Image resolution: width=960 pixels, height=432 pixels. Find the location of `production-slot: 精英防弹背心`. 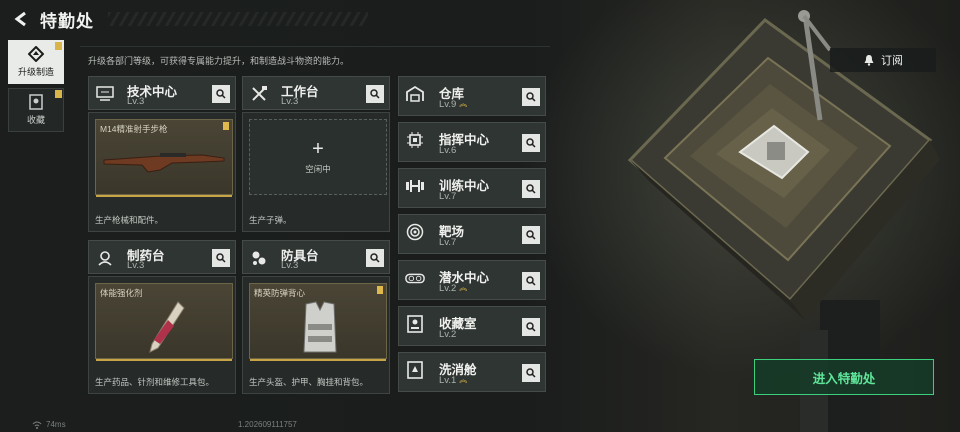

production-slot: 精英防弹背心 is located at coordinates (318, 322).